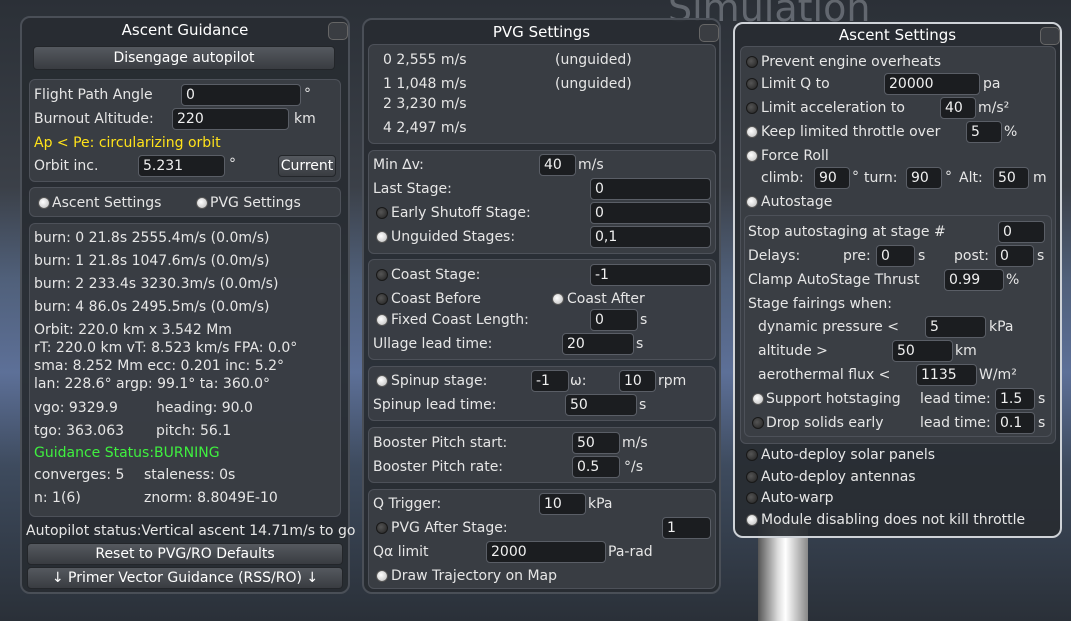 The image size is (1071, 621). Describe the element at coordinates (382, 528) in the screenshot. I see `pvg-after-stage-toggle` at that location.